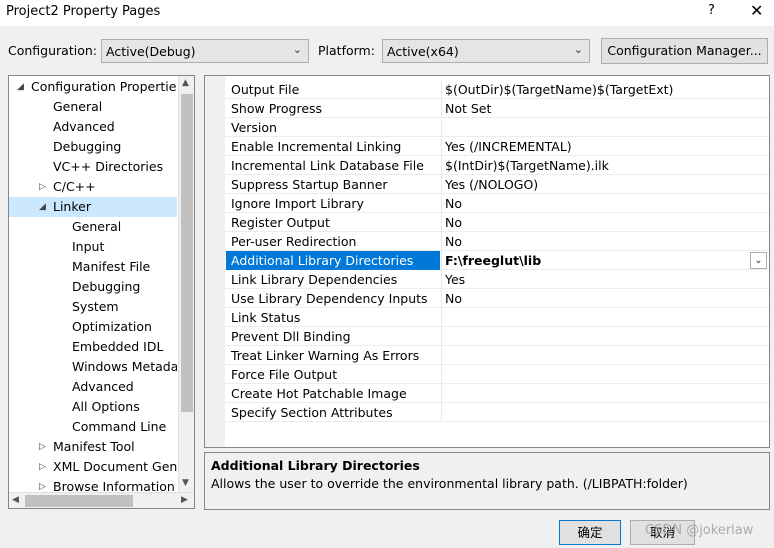  Describe the element at coordinates (185, 483) in the screenshot. I see `scroll-down-icon: ▼` at that location.